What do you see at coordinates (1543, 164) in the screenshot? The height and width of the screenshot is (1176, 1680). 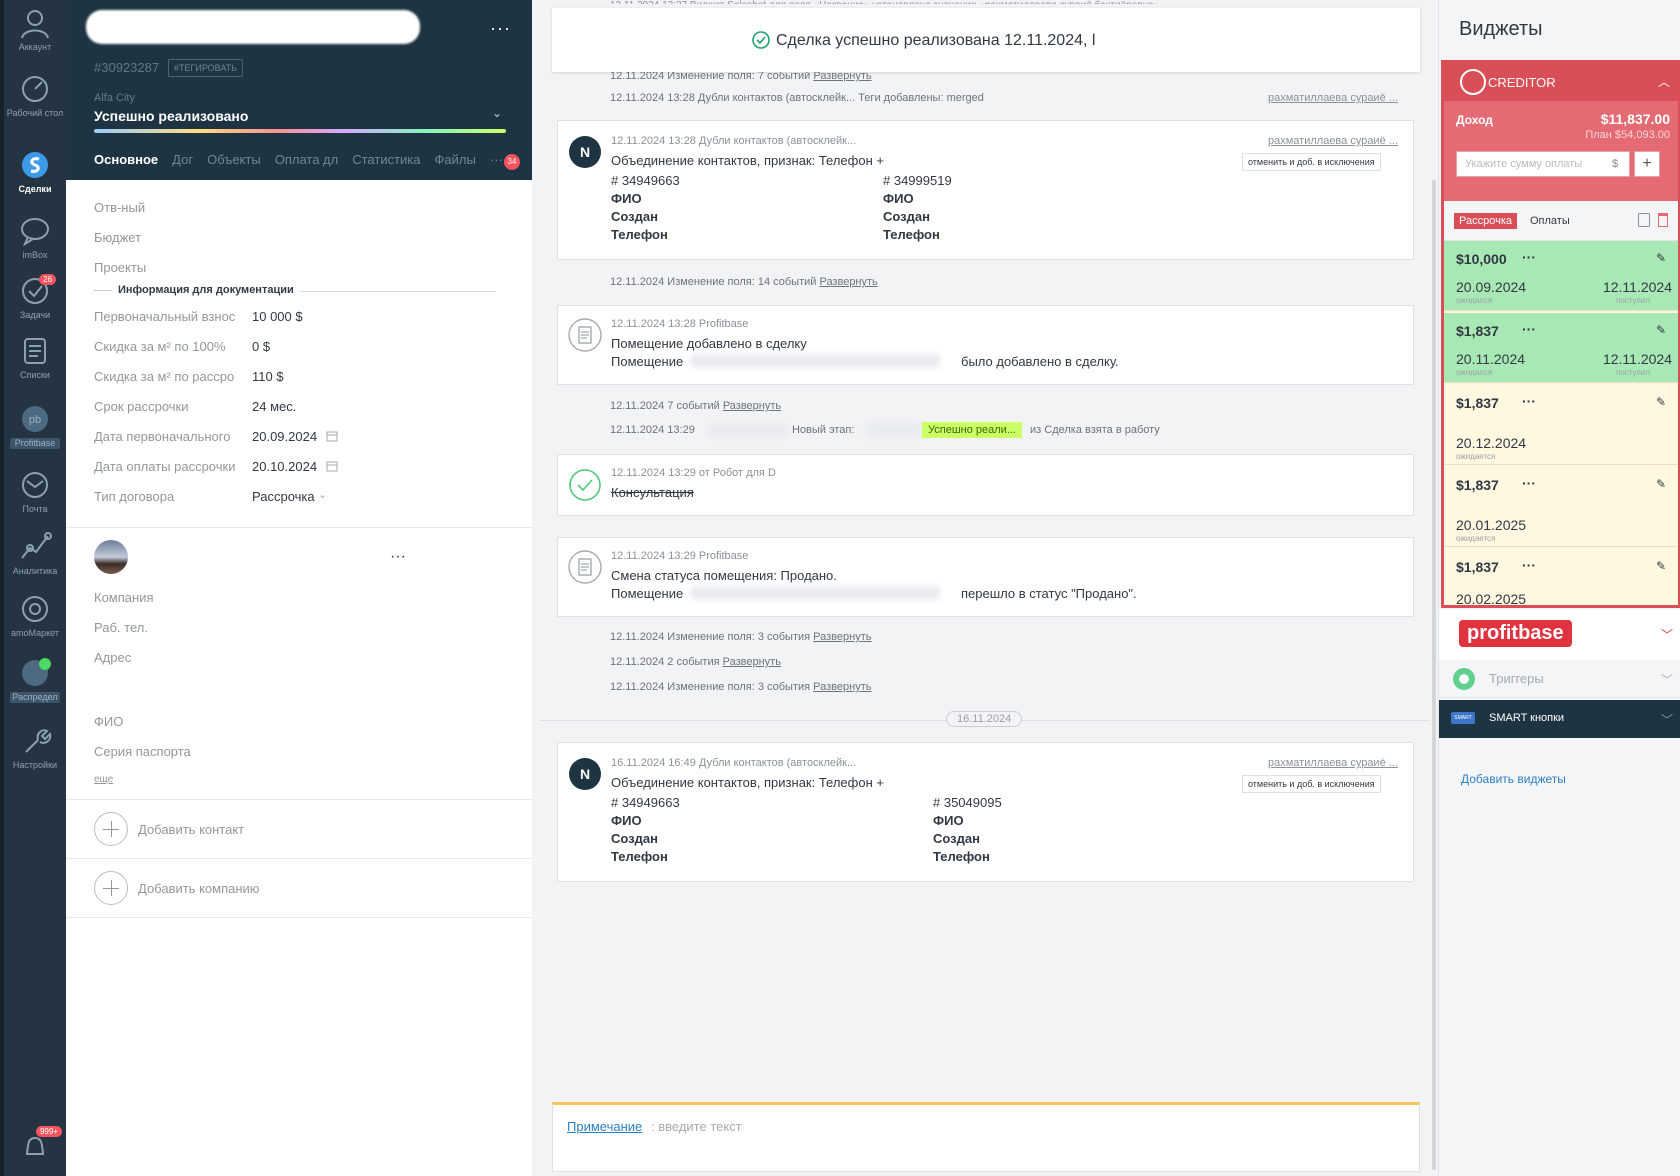 I see `payment-amount-input: Укажите сумму оплаты` at bounding box center [1543, 164].